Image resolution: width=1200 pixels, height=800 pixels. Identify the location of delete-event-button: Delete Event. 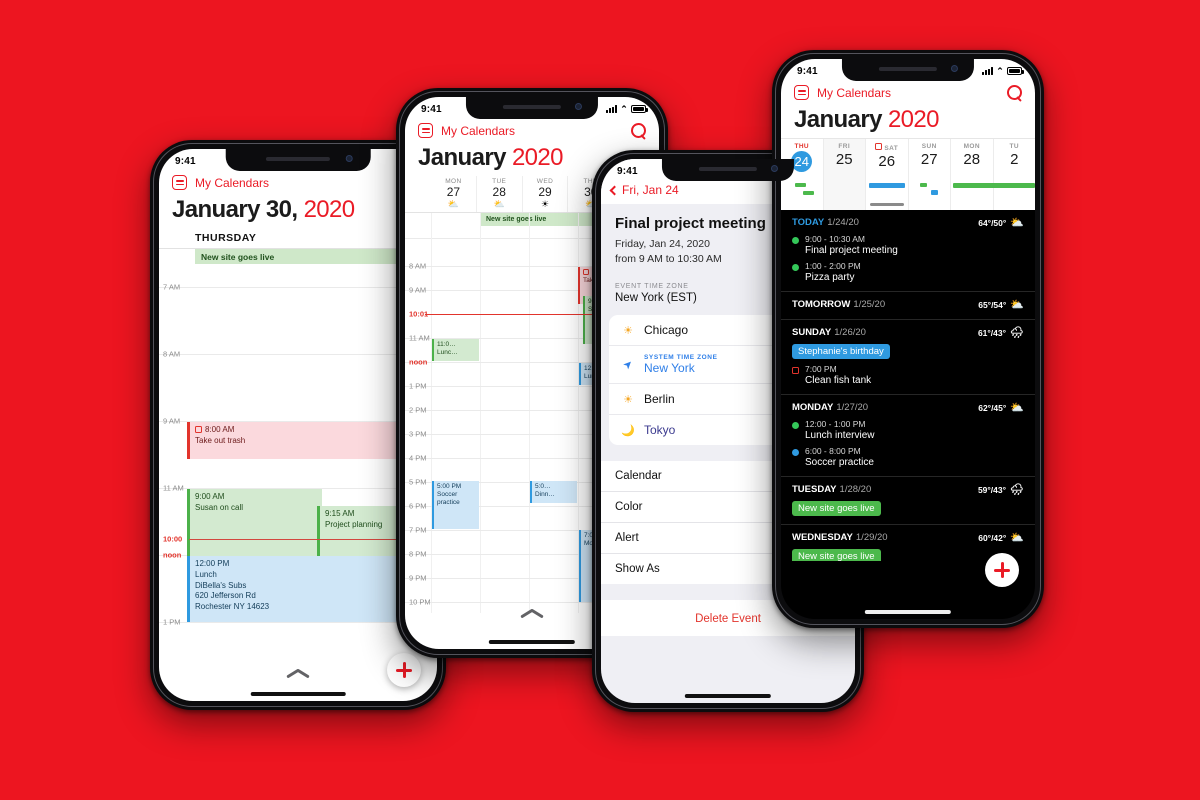
(728, 619).